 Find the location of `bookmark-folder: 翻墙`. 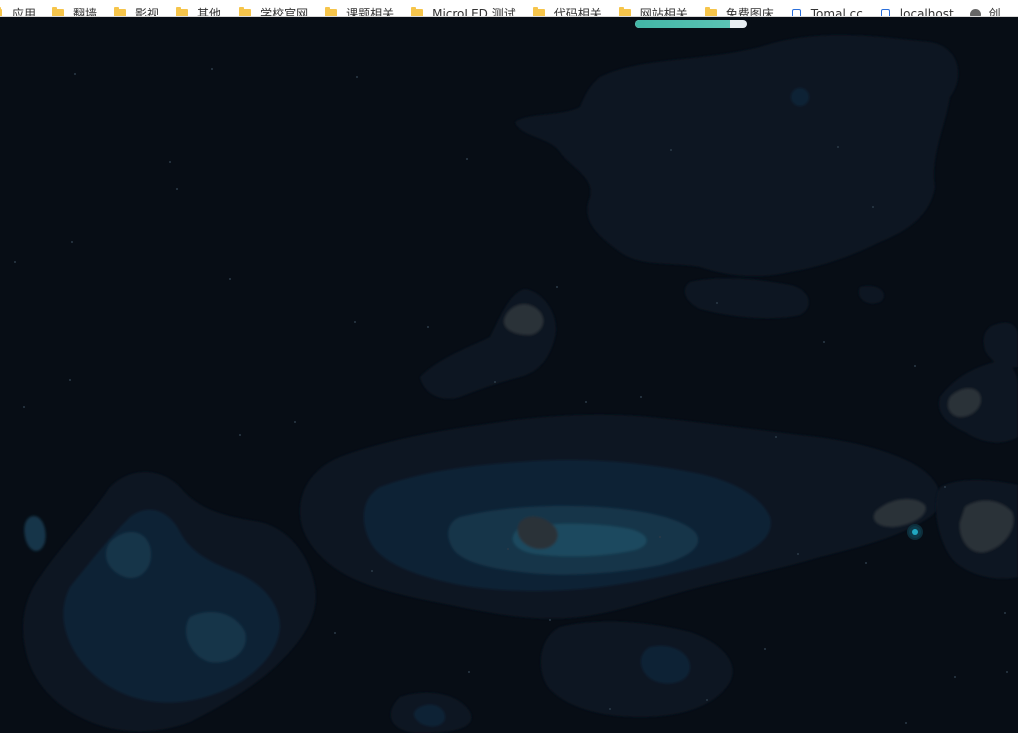

bookmark-folder: 翻墙 is located at coordinates (75, 12).